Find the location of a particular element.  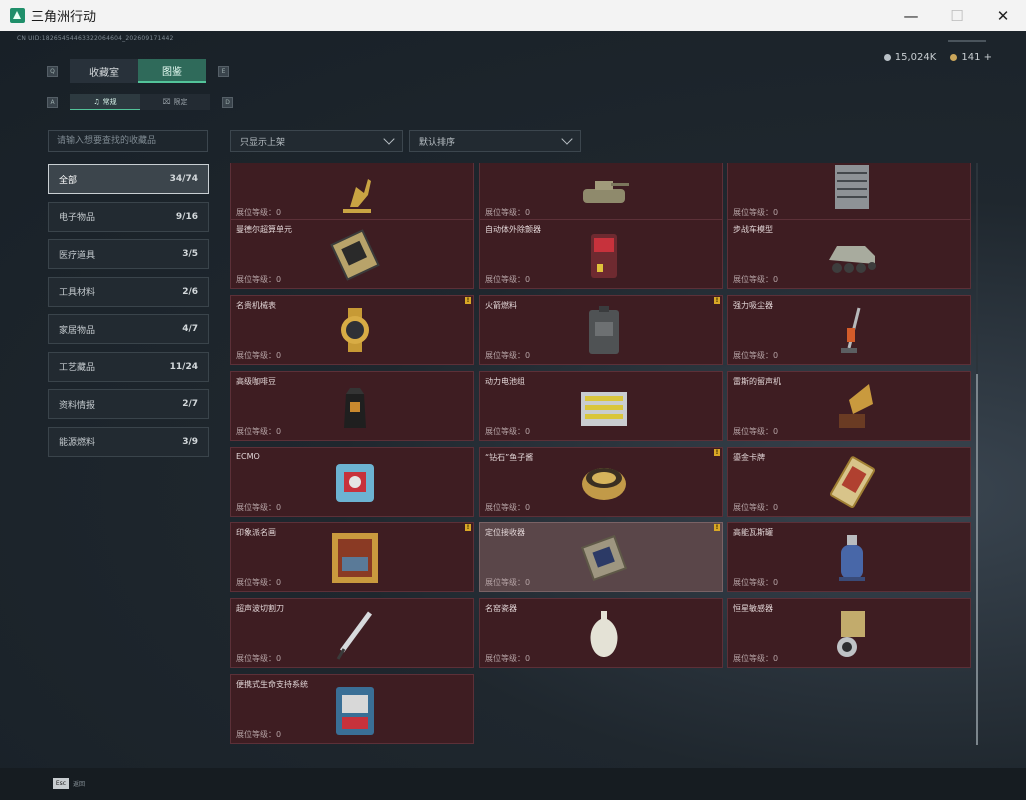

item-card: 火箭燃料 展位等级：0! is located at coordinates (601, 330).